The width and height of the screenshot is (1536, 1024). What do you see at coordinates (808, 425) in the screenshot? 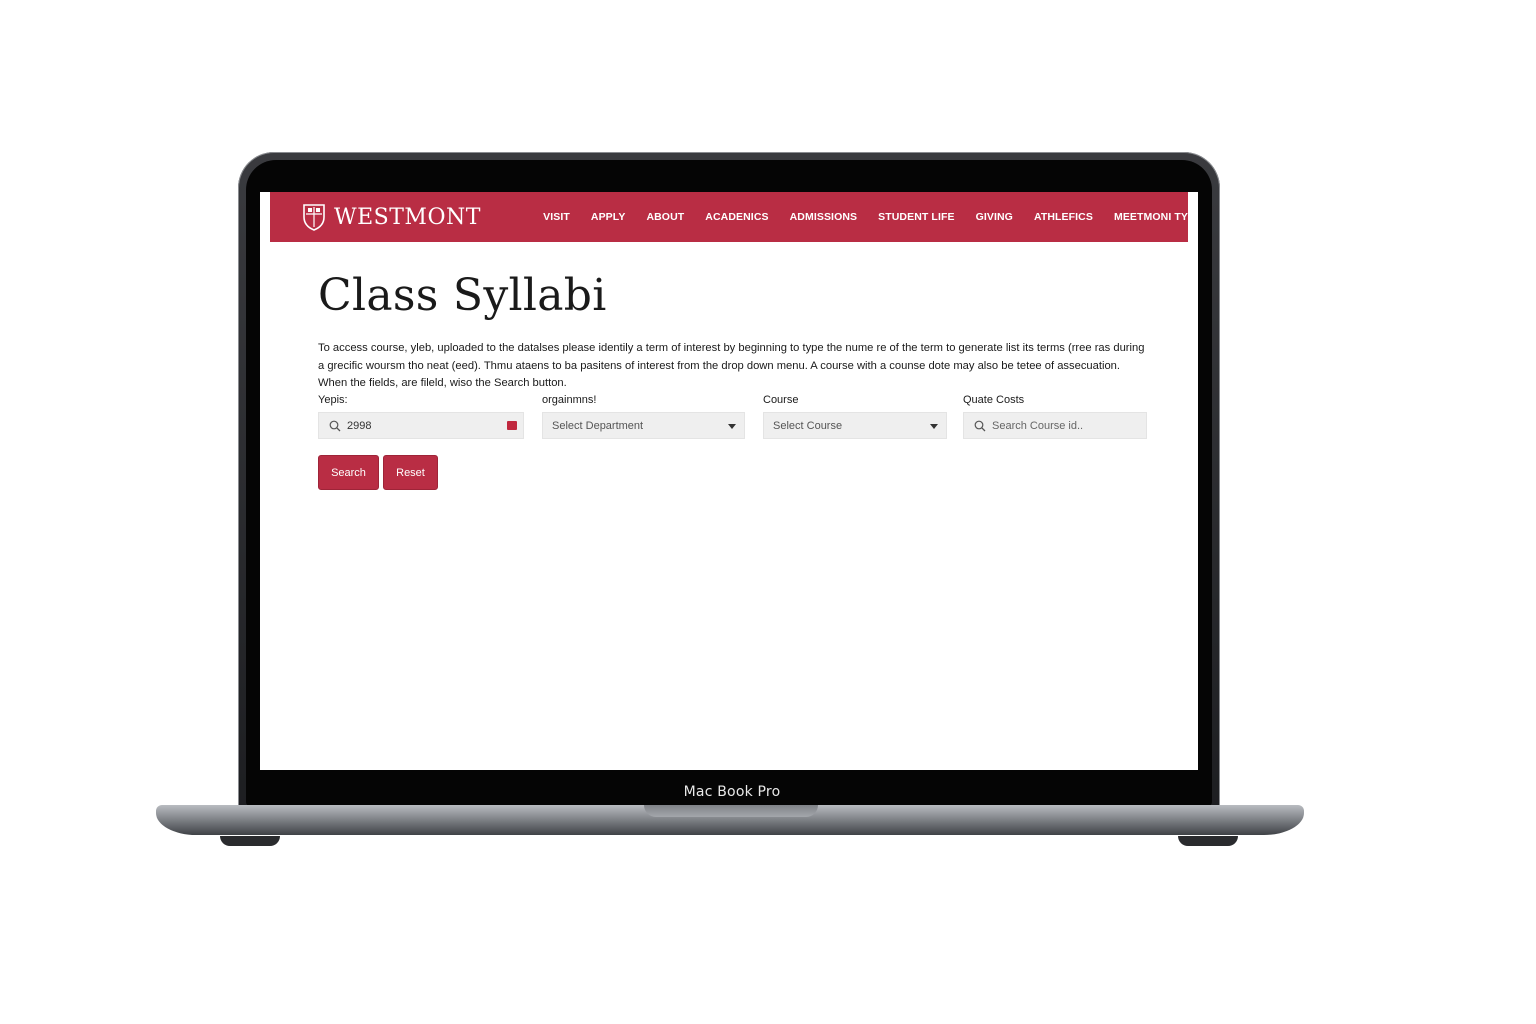
I see `course-selected: Select Course` at bounding box center [808, 425].